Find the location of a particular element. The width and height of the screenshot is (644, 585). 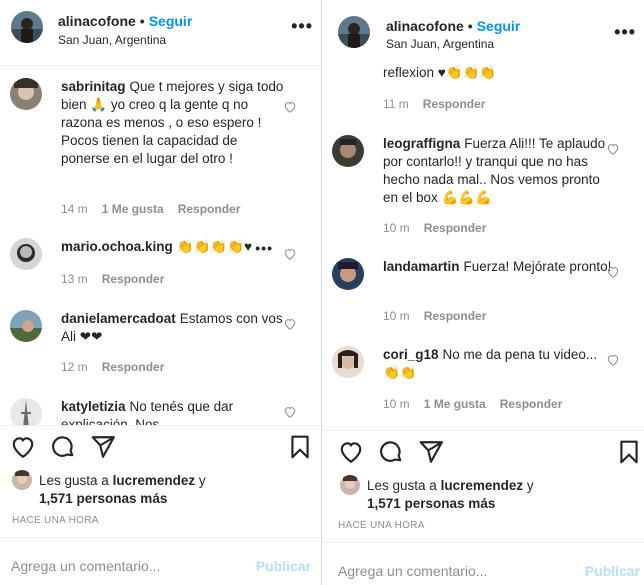

comment-meta: 12 m Responder is located at coordinates (119, 367).